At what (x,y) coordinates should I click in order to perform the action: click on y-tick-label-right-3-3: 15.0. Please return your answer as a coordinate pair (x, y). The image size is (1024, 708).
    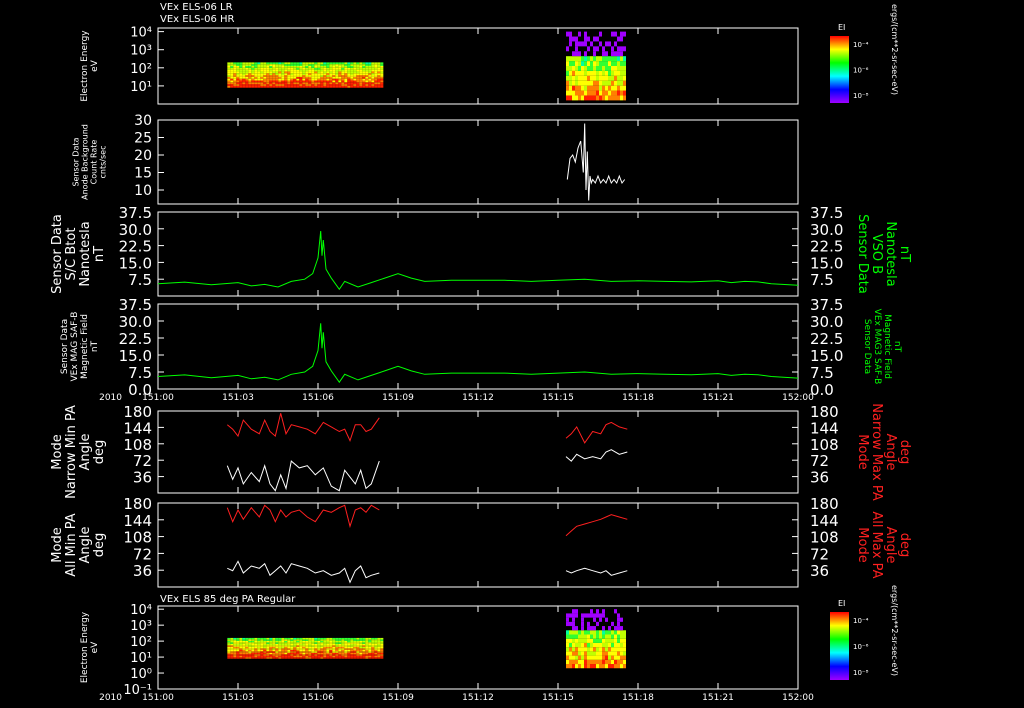
    Looking at the image, I should click on (826, 356).